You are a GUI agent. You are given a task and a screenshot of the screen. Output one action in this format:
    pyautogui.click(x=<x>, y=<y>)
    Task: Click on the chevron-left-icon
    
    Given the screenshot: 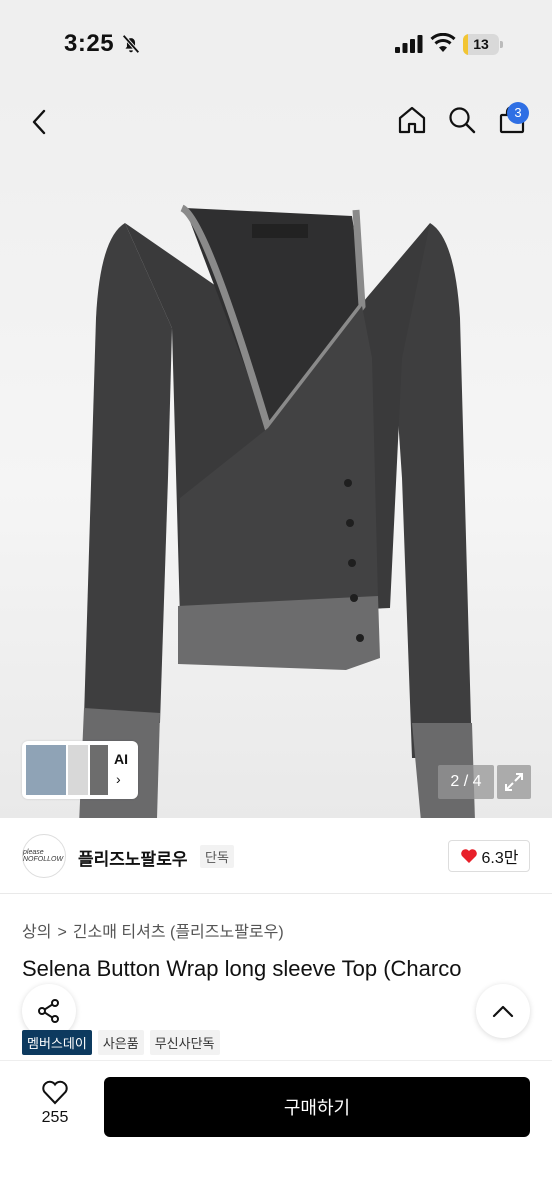 What is the action you would take?
    pyautogui.click(x=39, y=122)
    